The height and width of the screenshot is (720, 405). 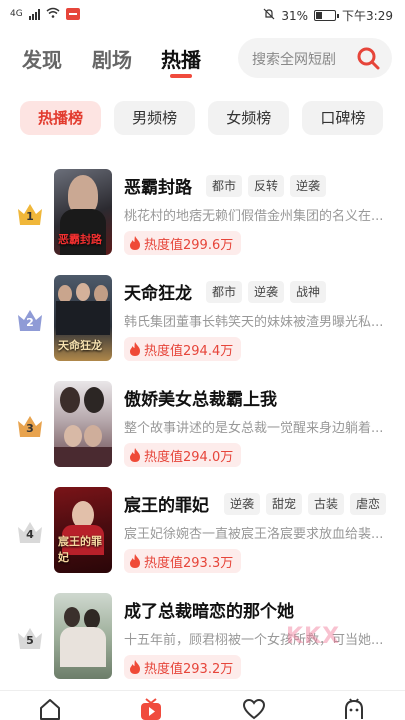 I want to click on heat-badge: 热度值293.3万, so click(x=183, y=561).